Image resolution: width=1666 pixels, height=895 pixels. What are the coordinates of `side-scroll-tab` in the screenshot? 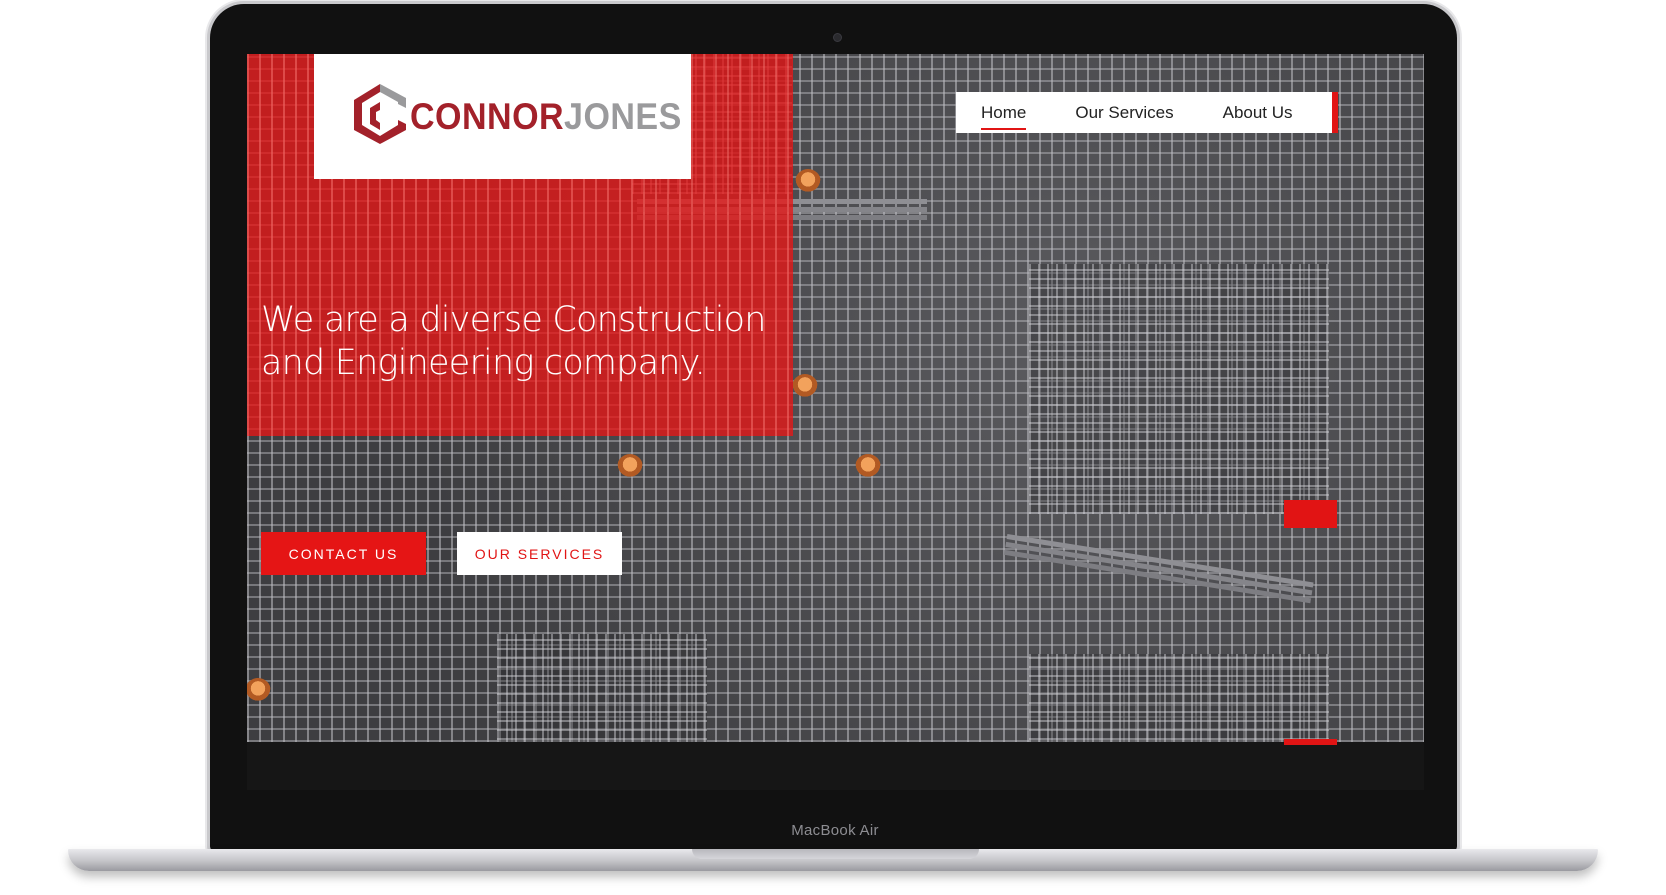 It's located at (1310, 514).